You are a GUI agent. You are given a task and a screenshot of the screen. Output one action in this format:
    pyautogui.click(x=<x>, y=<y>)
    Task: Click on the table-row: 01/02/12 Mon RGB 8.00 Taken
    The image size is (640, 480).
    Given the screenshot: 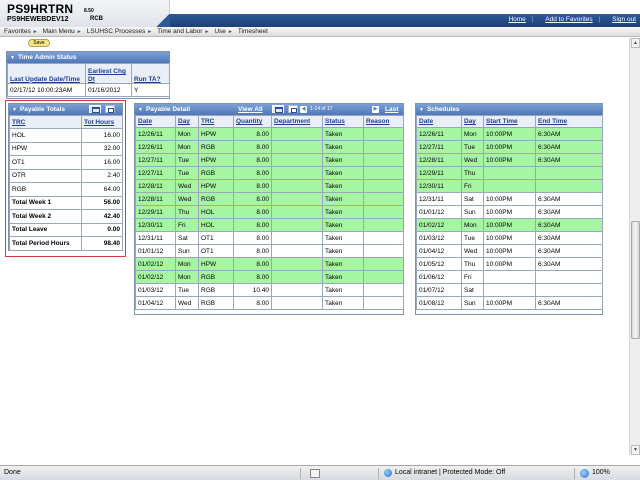 What is the action you would take?
    pyautogui.click(x=269, y=277)
    